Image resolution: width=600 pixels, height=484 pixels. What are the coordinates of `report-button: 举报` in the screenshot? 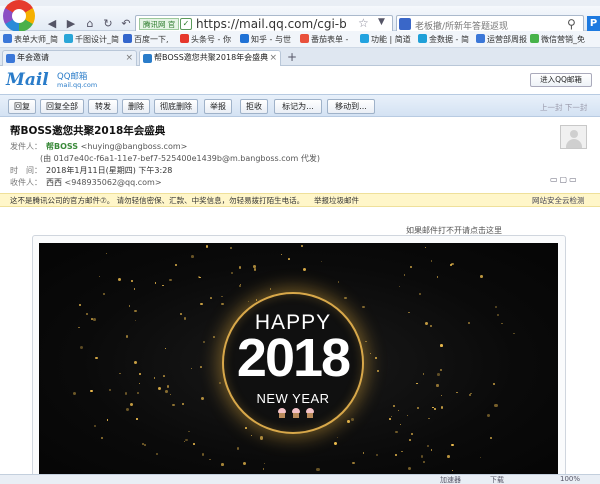 It's located at (218, 106).